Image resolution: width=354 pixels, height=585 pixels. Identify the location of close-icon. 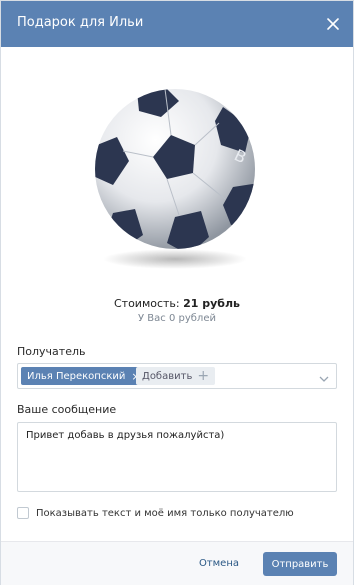
(333, 24).